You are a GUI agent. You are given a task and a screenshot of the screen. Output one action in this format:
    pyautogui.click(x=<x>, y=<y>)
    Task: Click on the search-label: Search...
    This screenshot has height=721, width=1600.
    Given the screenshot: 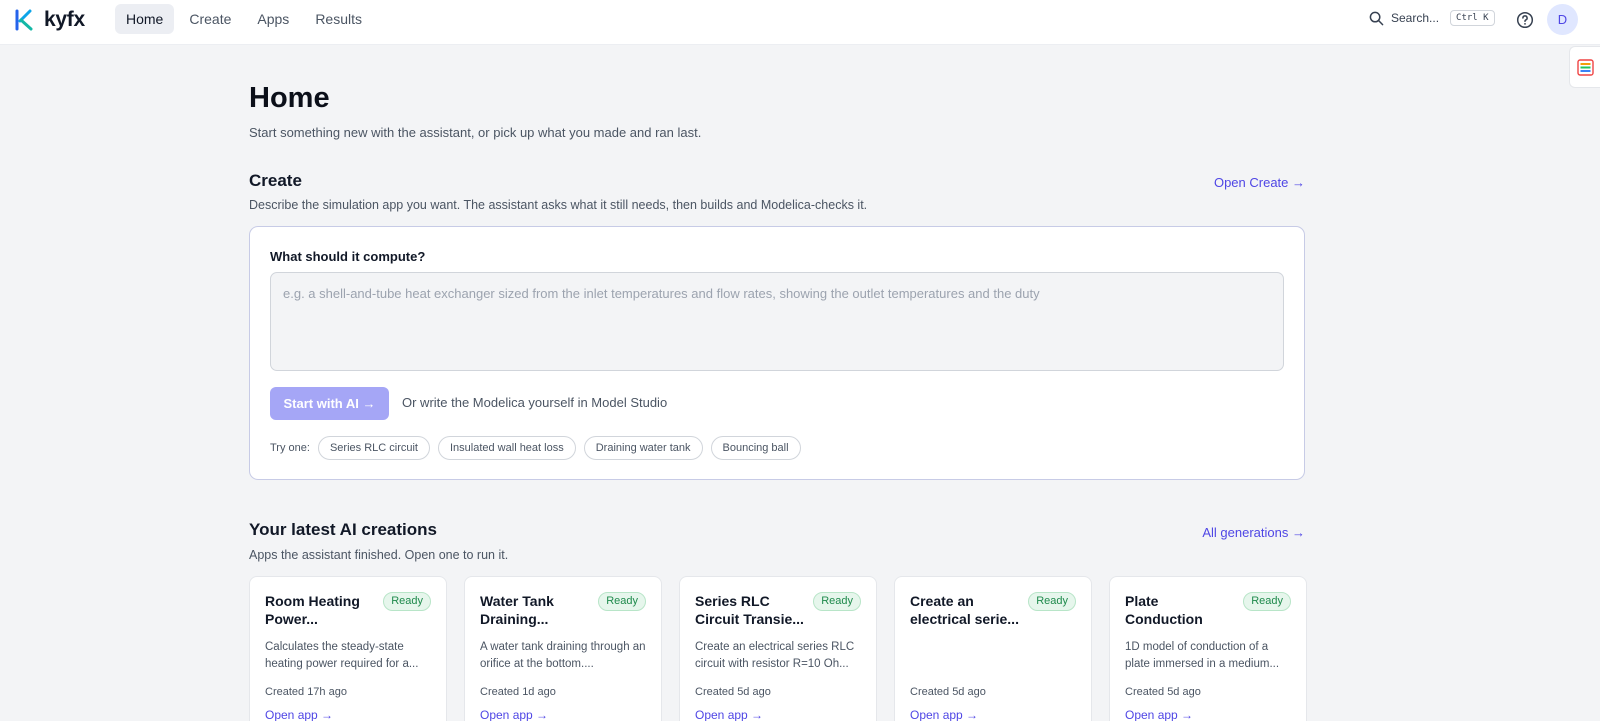 What is the action you would take?
    pyautogui.click(x=1415, y=18)
    